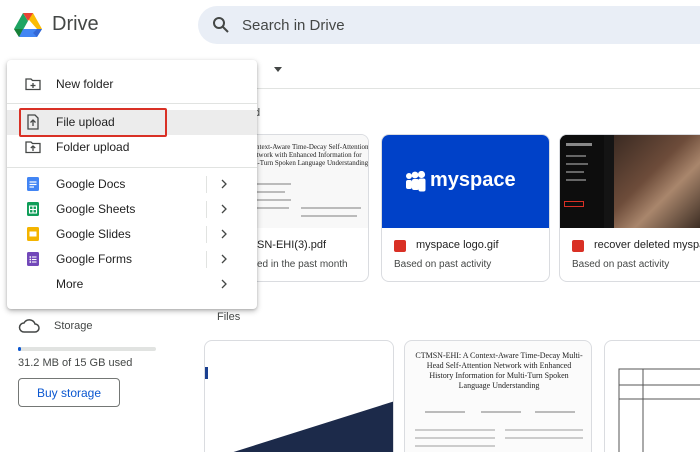  I want to click on drive-logo-icon, so click(28, 25).